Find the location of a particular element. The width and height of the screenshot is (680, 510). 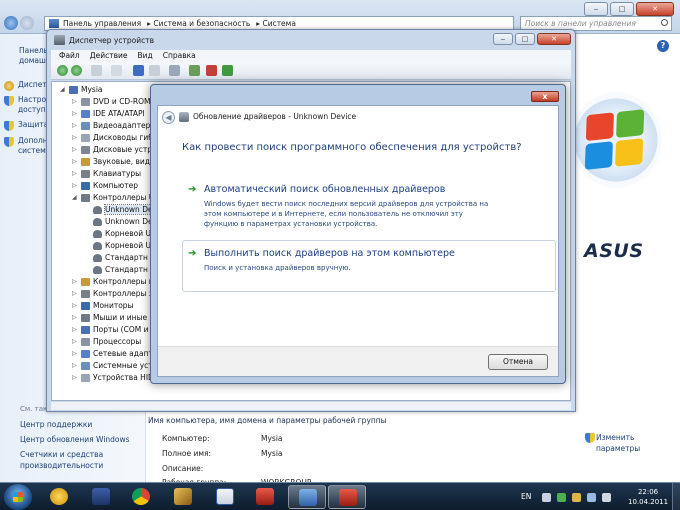

back-icon: ◀ is located at coordinates (168, 117).